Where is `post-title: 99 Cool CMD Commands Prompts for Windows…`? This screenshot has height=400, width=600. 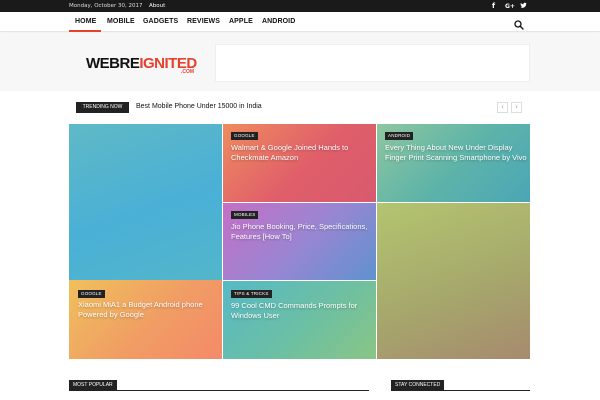 post-title: 99 Cool CMD Commands Prompts for Windows… is located at coordinates (302, 310).